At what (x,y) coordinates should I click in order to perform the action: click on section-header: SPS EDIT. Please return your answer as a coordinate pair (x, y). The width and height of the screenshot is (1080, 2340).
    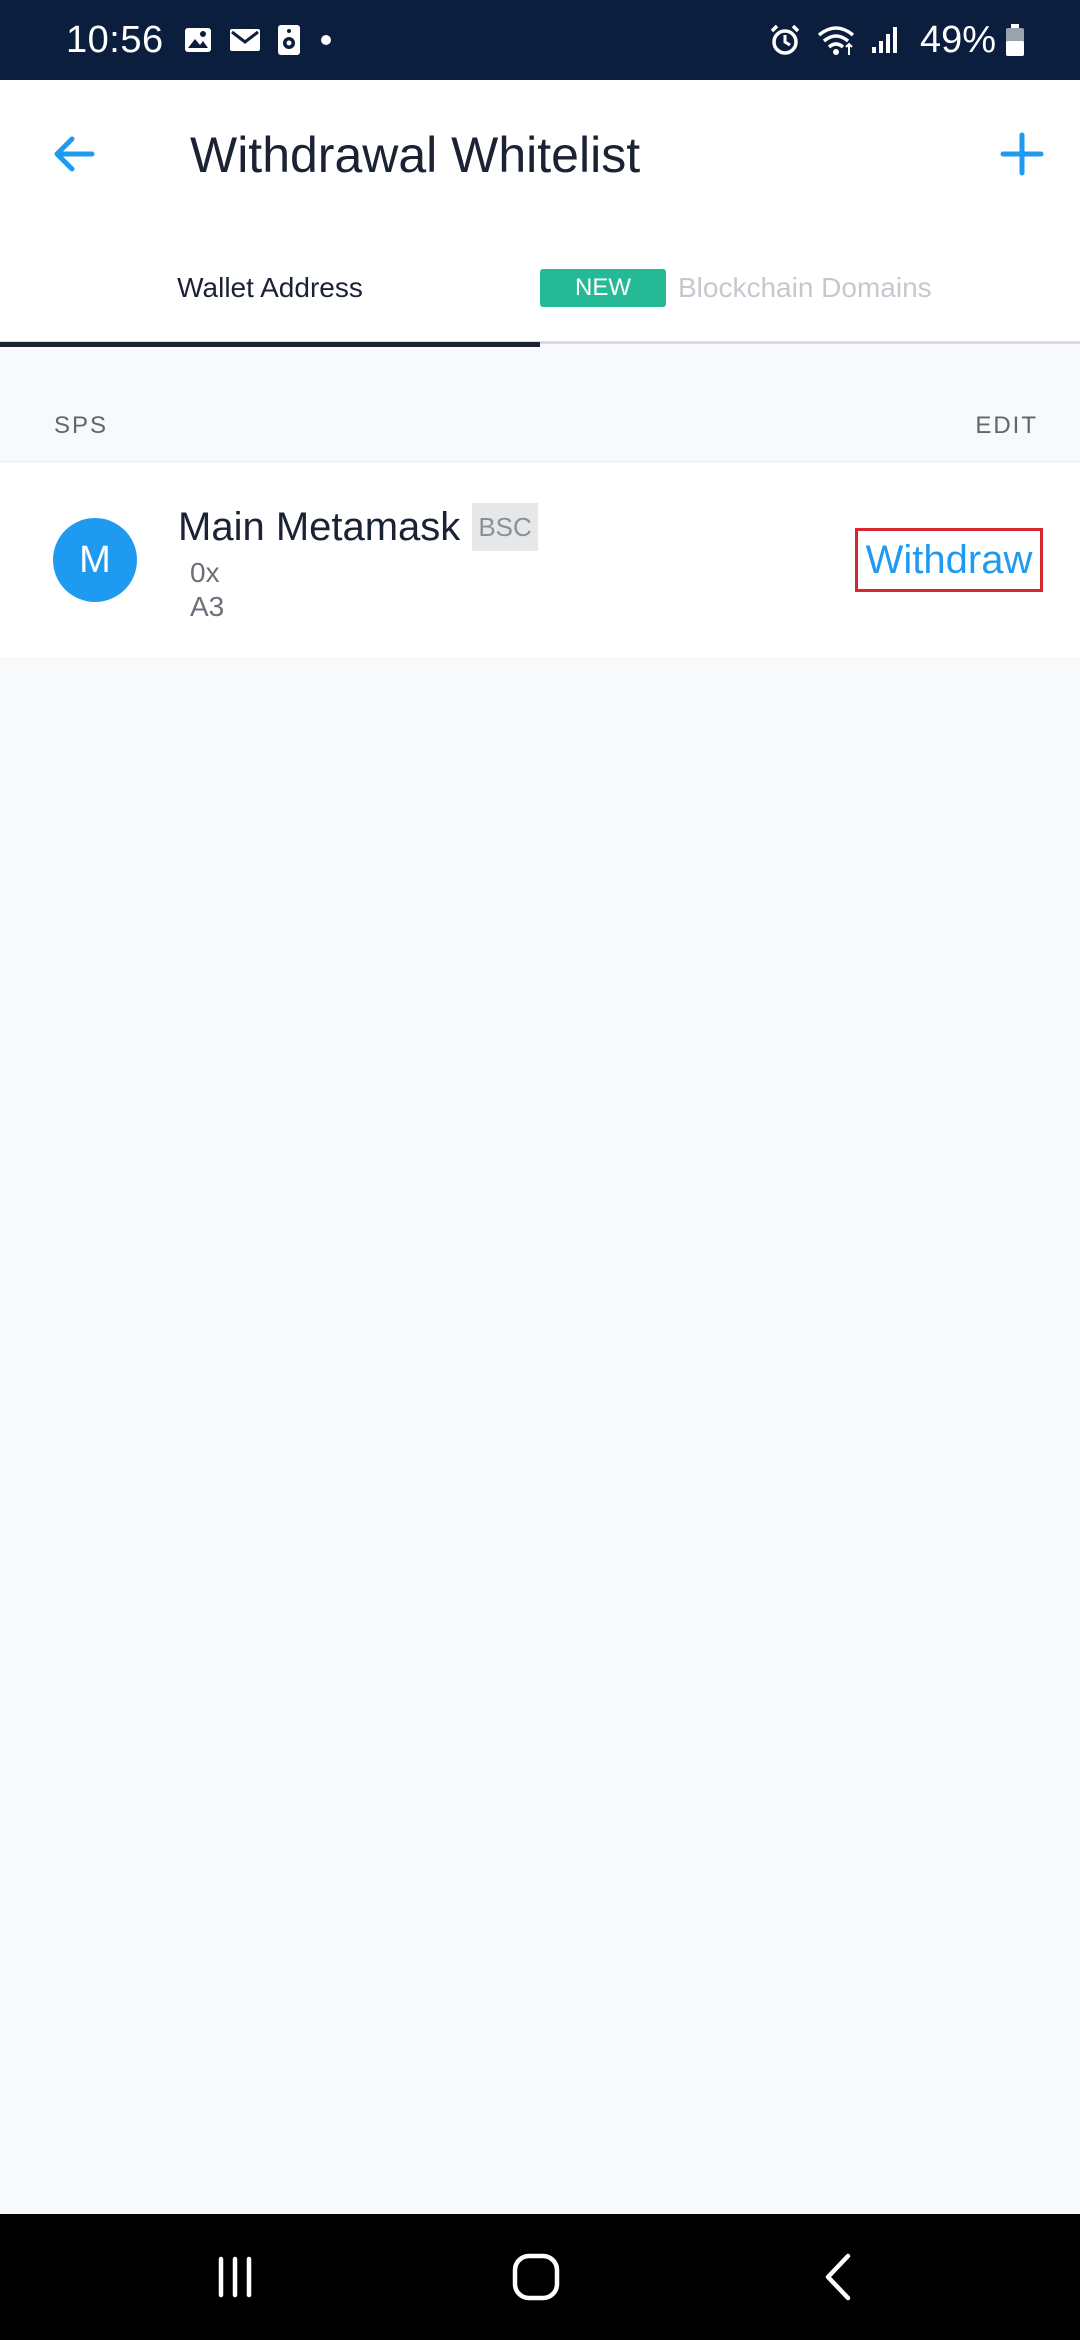
    Looking at the image, I should click on (540, 426).